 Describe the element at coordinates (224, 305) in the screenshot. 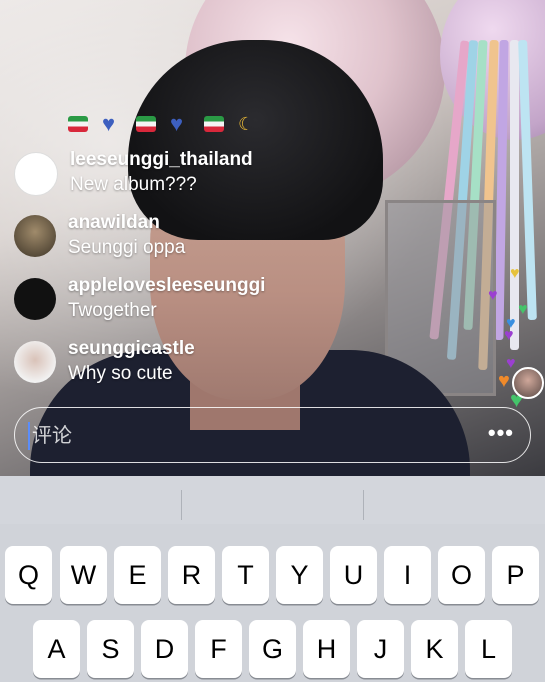

I see `comment-item: applelovesleeseunggi Twogether` at that location.